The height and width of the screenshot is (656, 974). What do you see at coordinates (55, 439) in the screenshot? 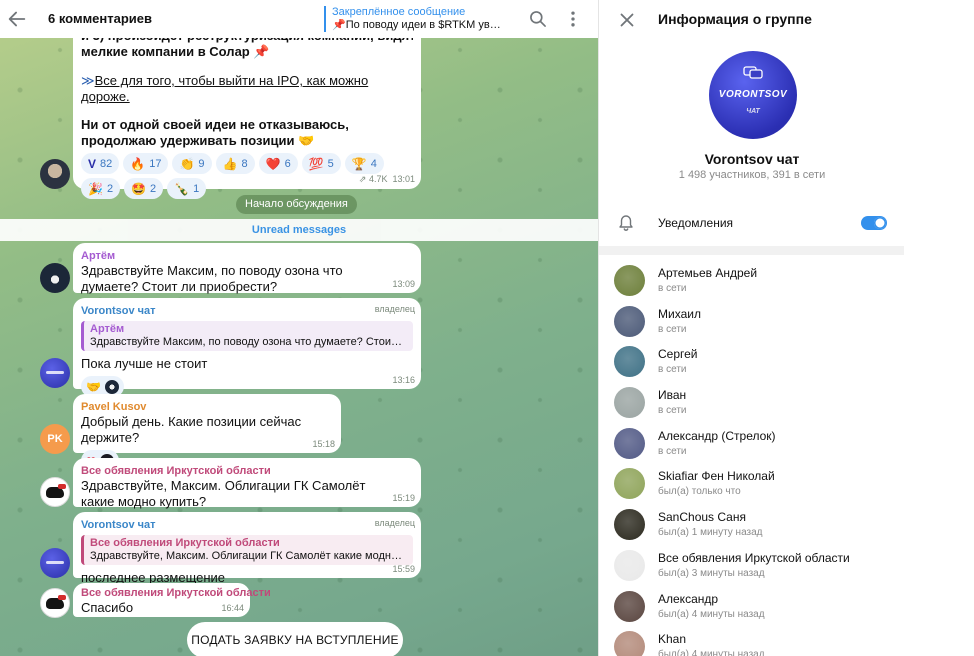
I see `avatar-pavel-kusov: PK` at bounding box center [55, 439].